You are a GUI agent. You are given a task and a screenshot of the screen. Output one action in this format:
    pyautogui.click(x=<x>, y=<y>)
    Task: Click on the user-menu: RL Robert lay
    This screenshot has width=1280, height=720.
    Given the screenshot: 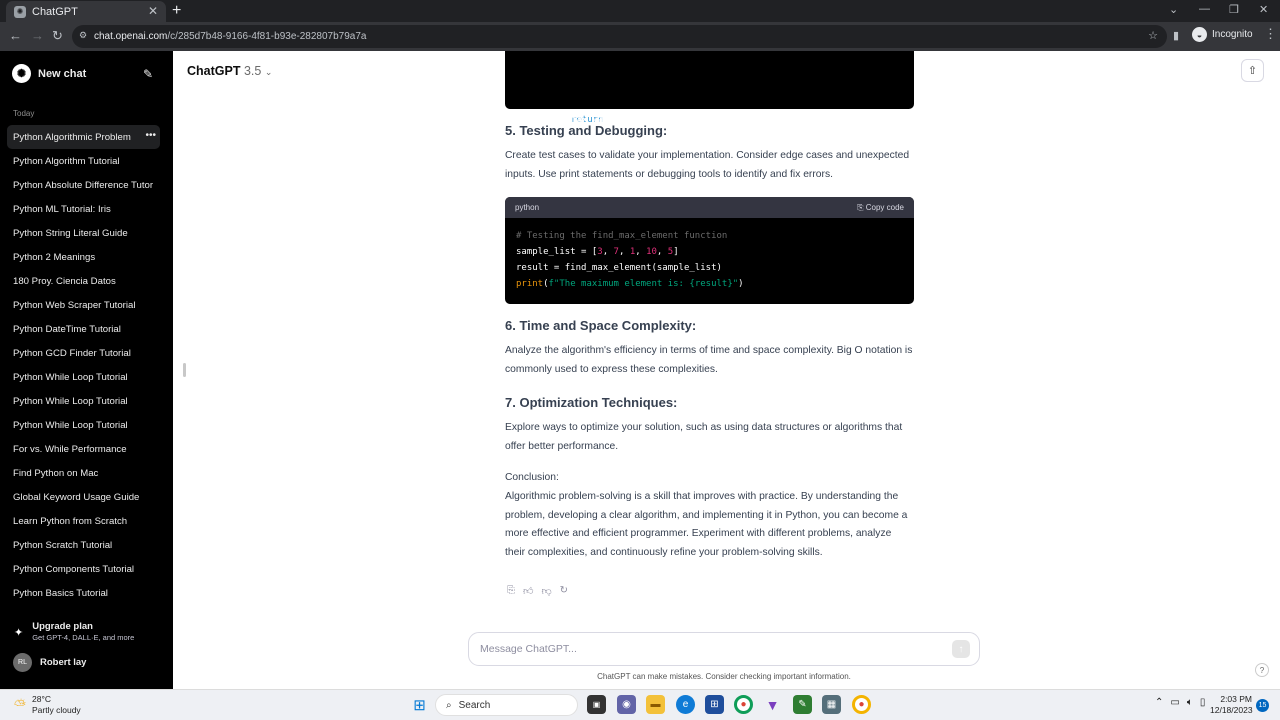 What is the action you would take?
    pyautogui.click(x=49, y=662)
    